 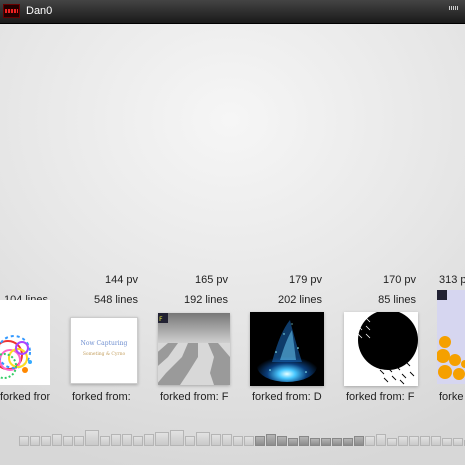 I want to click on checker-floor-thumbnail: F, so click(x=194, y=349).